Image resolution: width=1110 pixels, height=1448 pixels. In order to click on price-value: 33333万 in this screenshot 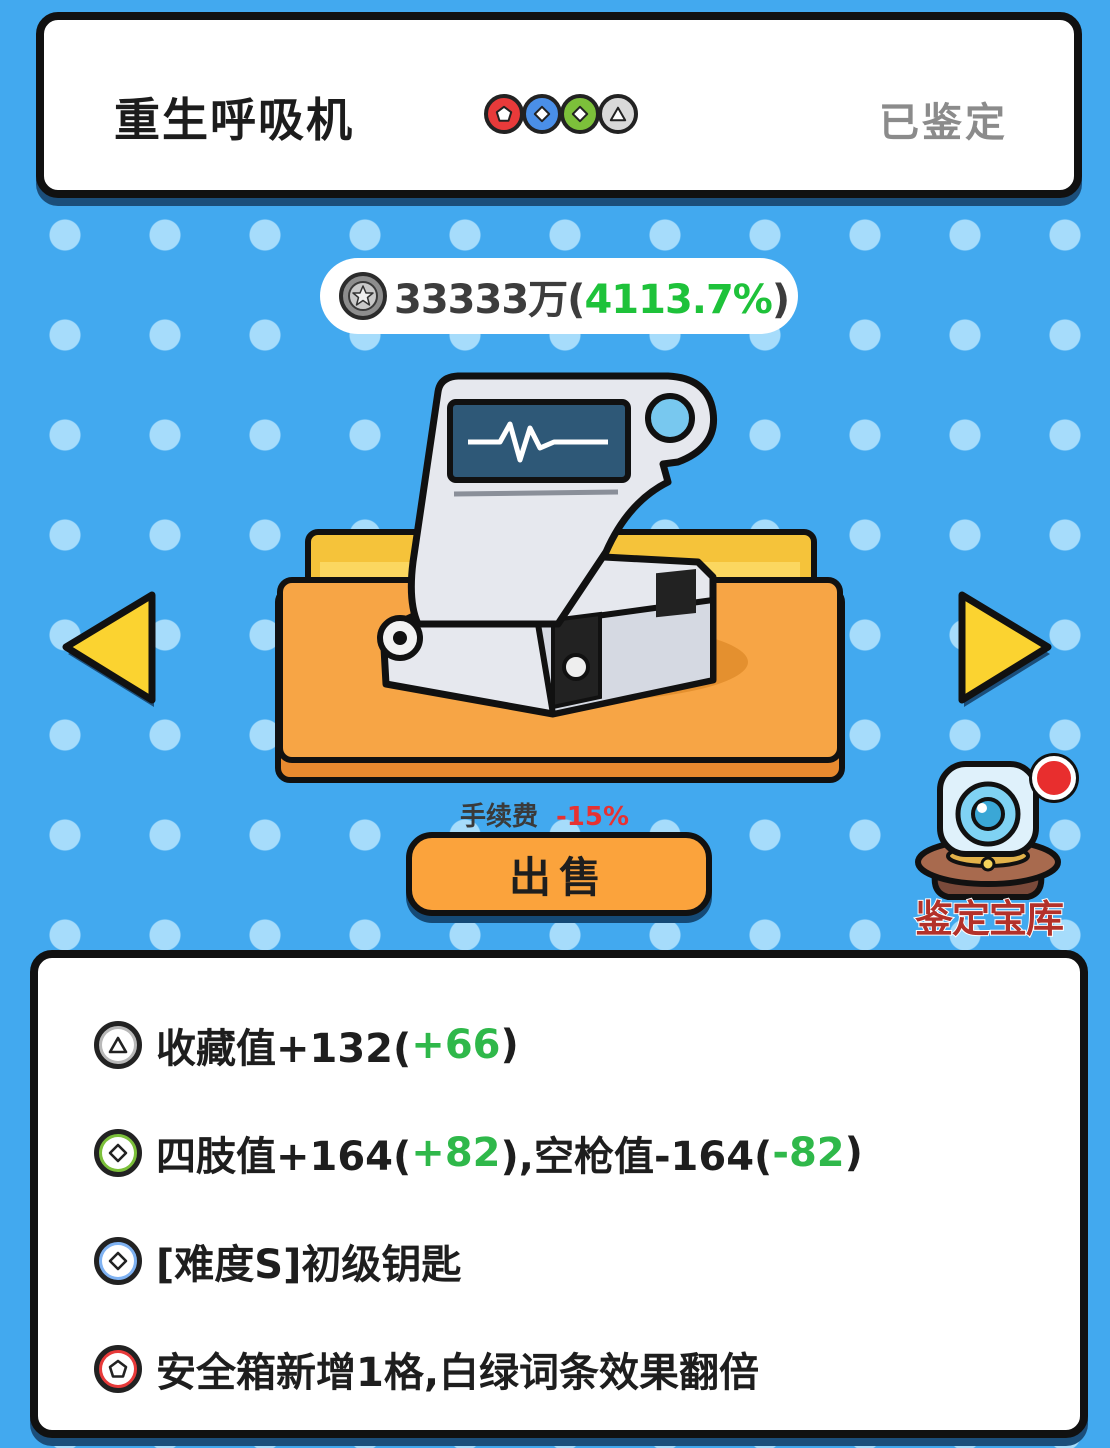, I will do `click(481, 300)`.